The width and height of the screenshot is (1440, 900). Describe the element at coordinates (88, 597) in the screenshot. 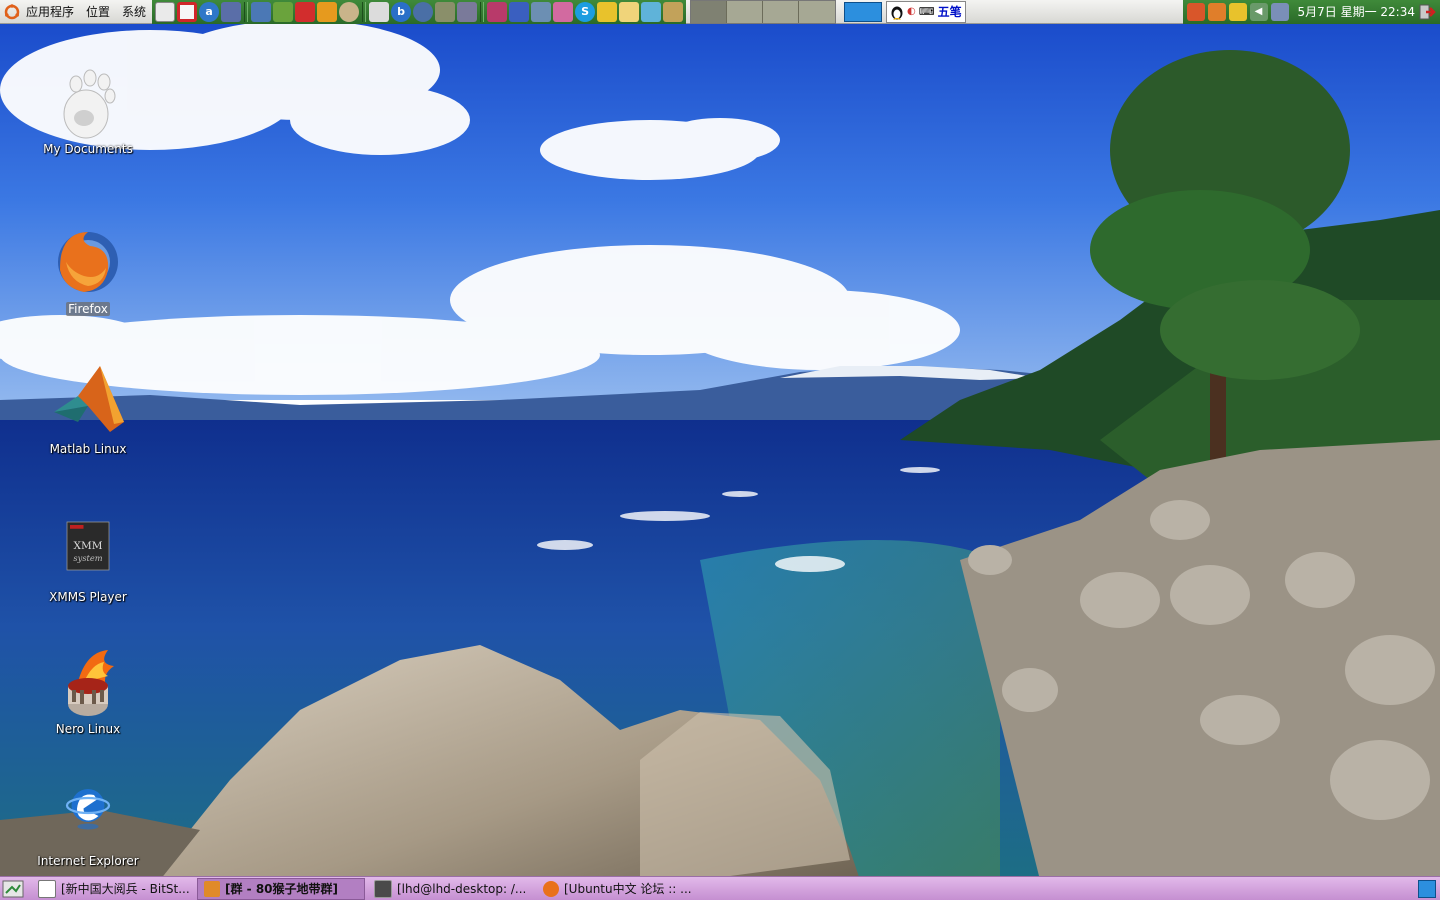

I see `desktop-icon-label: XMMS Player` at that location.